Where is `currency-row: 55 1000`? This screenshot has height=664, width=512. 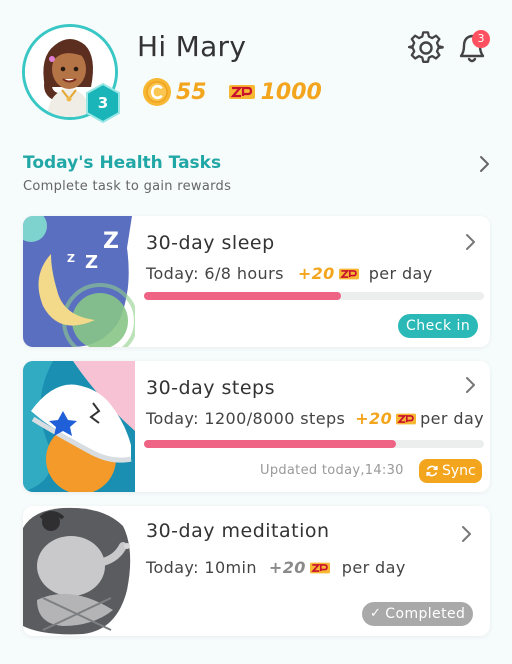 currency-row: 55 1000 is located at coordinates (232, 92).